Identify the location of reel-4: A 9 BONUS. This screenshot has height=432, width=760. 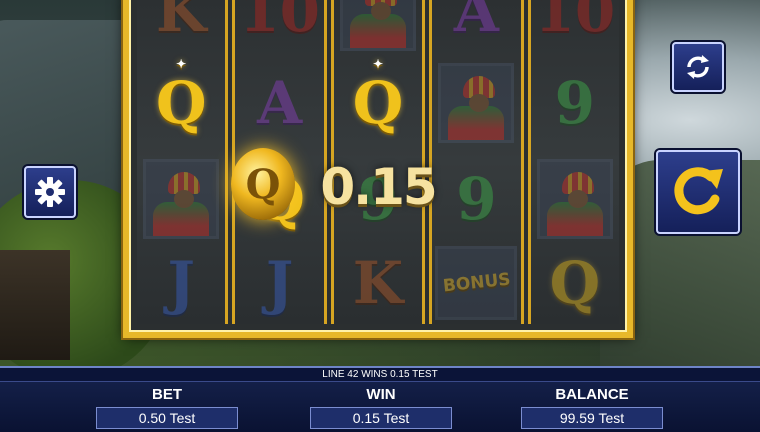
(476, 162).